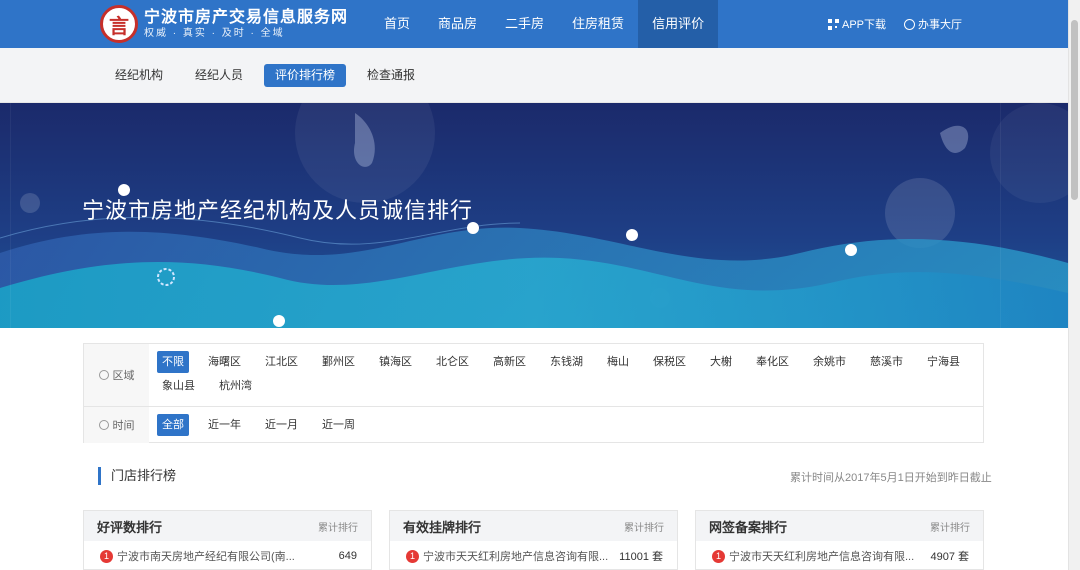 The height and width of the screenshot is (570, 1080). Describe the element at coordinates (641, 557) in the screenshot. I see `rank-value: 11001 套` at that location.